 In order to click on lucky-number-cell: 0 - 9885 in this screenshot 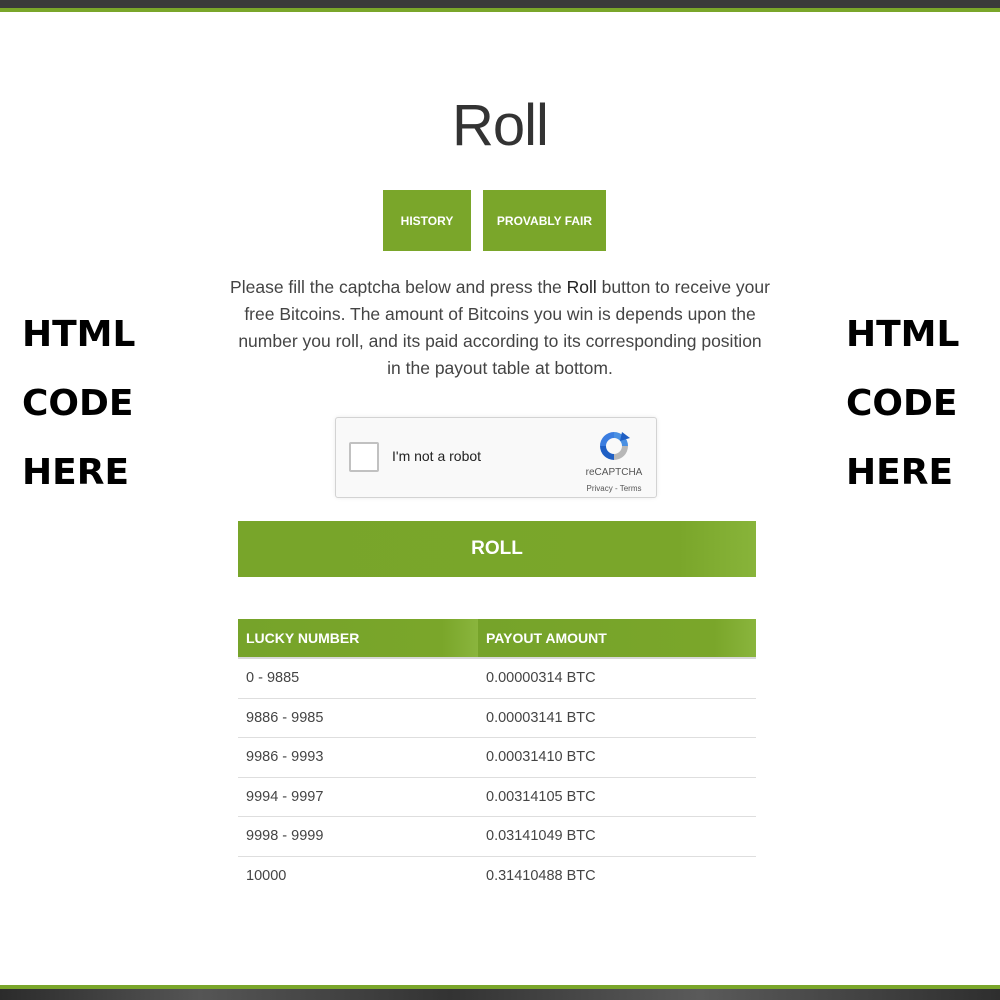, I will do `click(358, 678)`.